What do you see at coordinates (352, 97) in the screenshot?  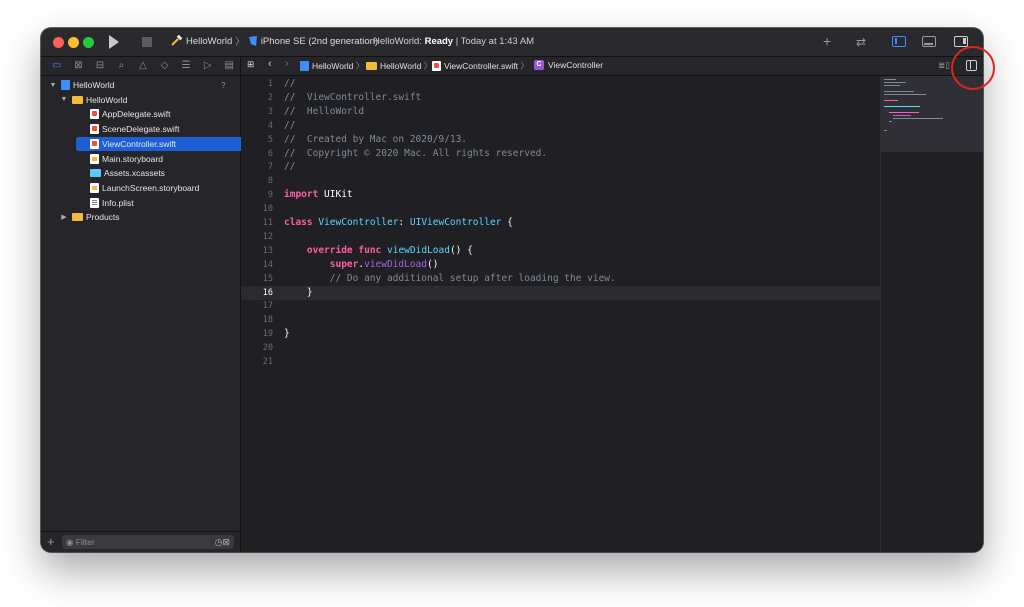 I see `code-line: // ViewController.swift` at bounding box center [352, 97].